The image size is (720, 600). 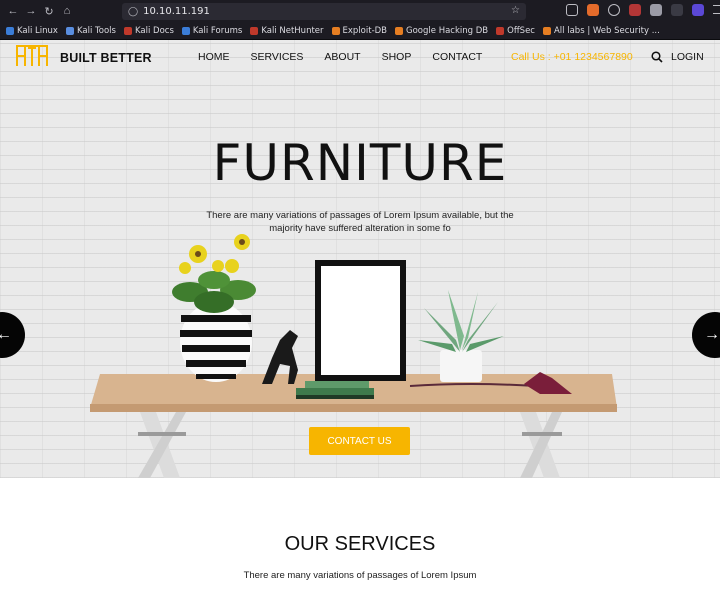 I want to click on bookmark-item: Google Hacking DB, so click(x=441, y=31).